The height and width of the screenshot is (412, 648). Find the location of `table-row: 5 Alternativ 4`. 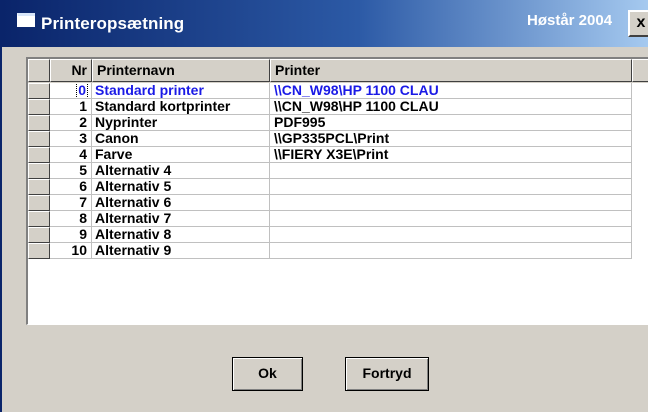

table-row: 5 Alternativ 4 is located at coordinates (338, 171).